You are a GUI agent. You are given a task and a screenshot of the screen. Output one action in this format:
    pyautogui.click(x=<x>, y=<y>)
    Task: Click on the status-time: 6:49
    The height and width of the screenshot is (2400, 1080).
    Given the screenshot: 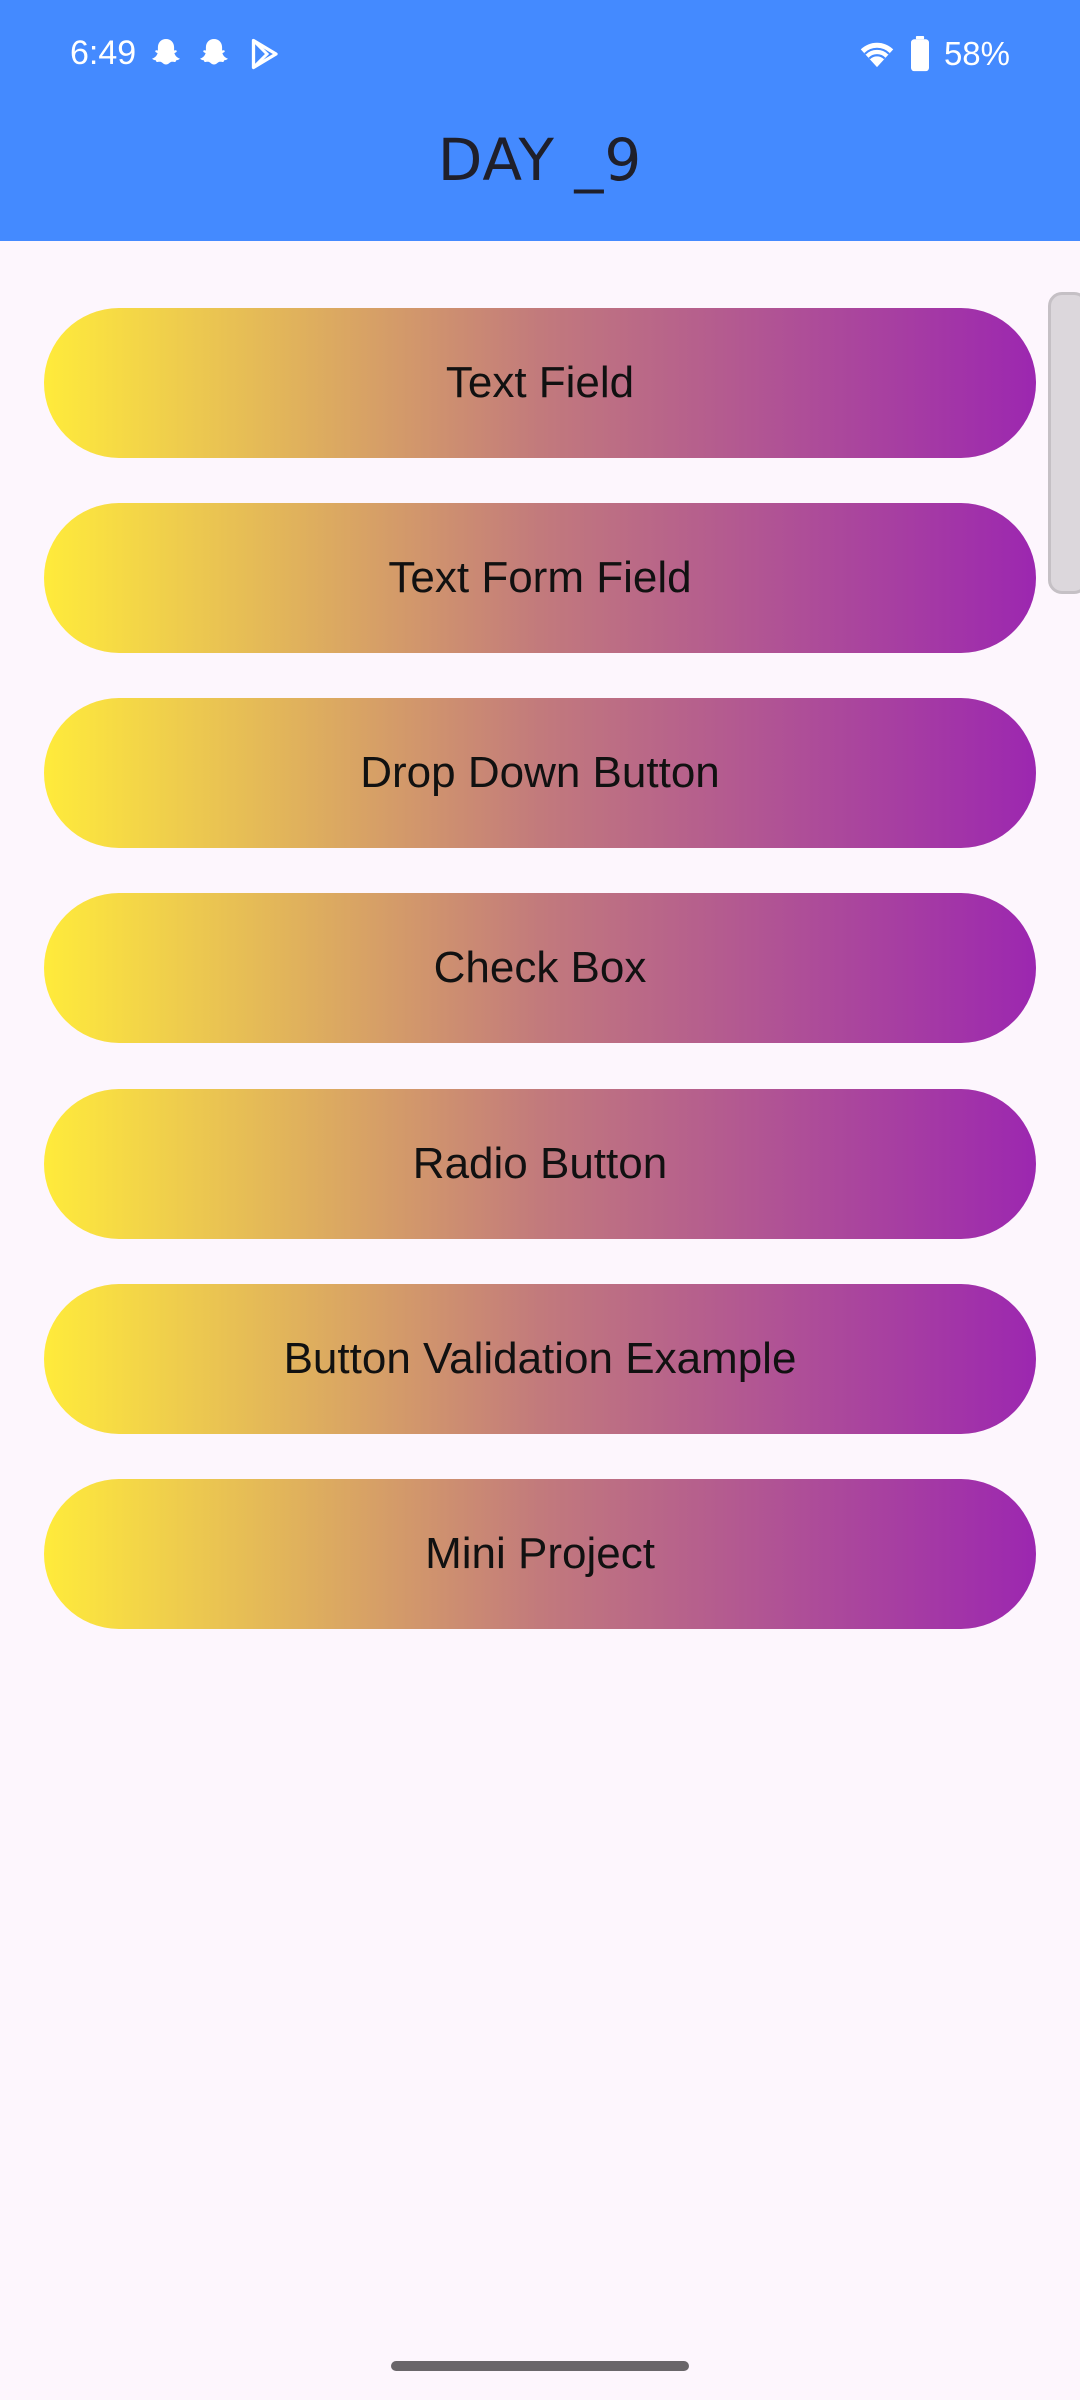 What is the action you would take?
    pyautogui.click(x=103, y=53)
    